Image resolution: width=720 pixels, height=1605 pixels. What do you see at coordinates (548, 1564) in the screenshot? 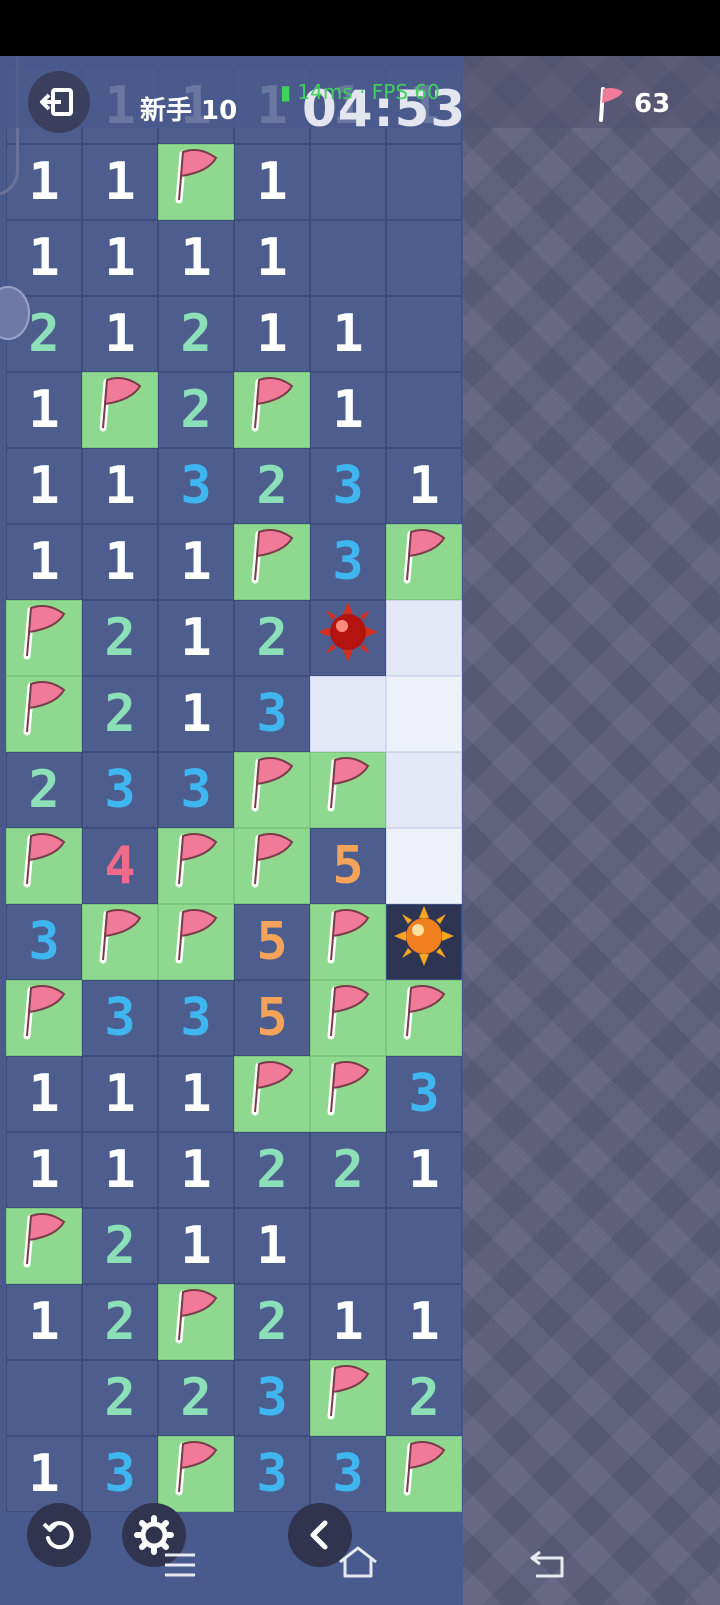
I see `back-icon` at bounding box center [548, 1564].